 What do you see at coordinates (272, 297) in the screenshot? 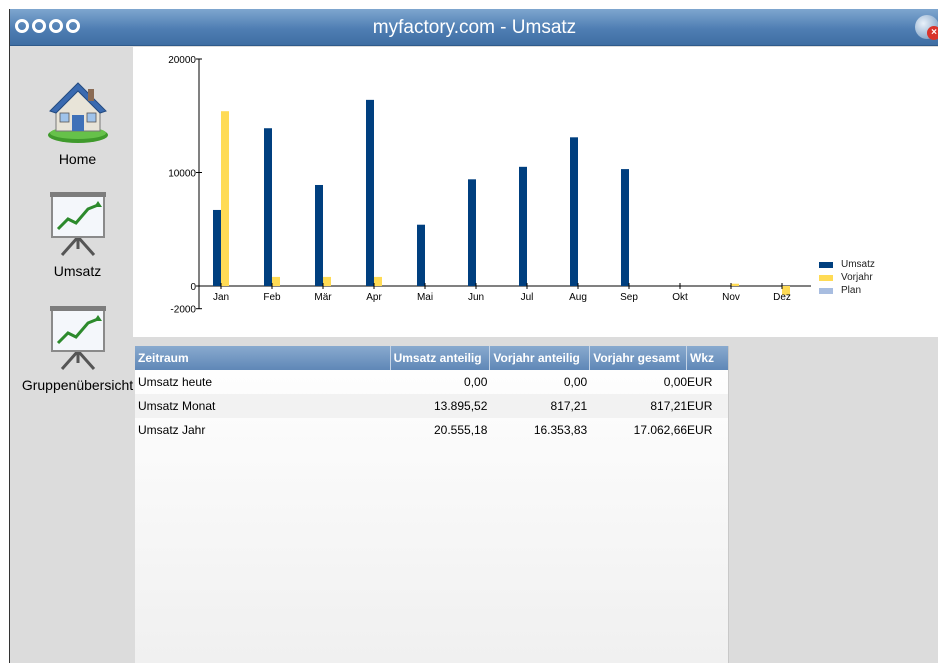
I see `x-tick-label: Feb` at bounding box center [272, 297].